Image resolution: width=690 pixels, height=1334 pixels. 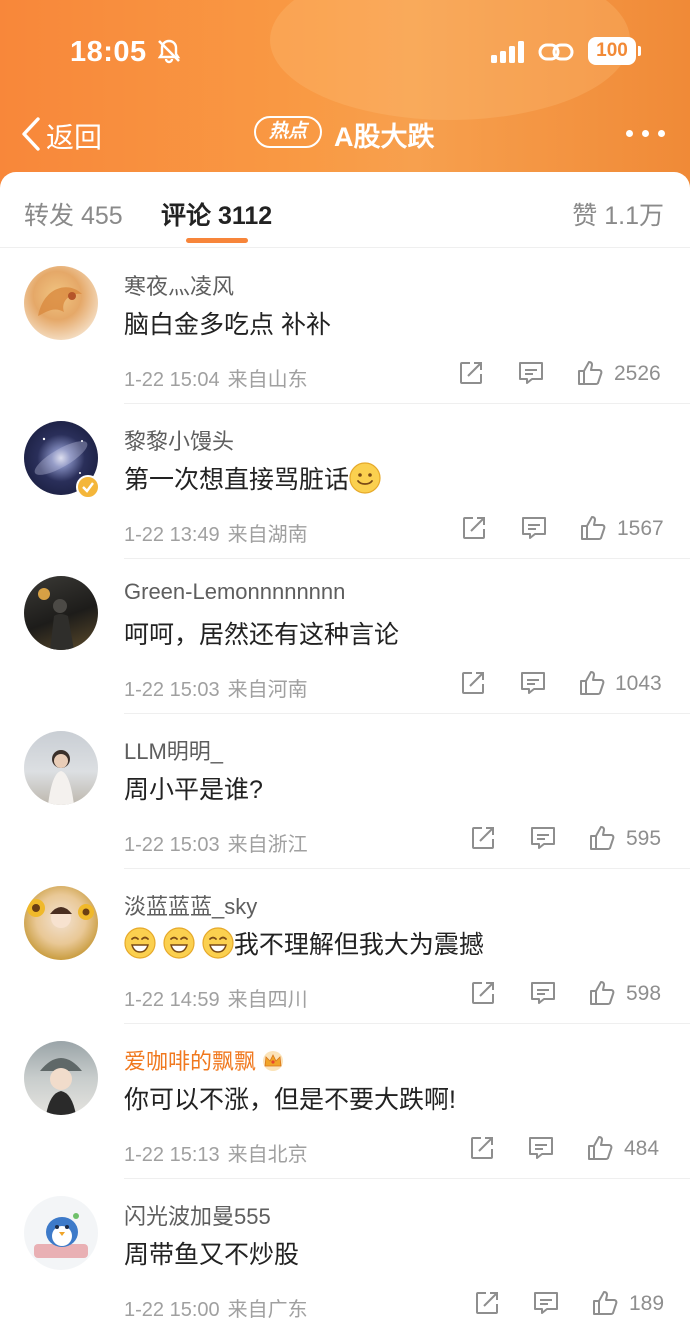 I want to click on comment-item: 寒夜灬凌风 脑白金多吃点 补补 1-22 15:04 来自山东 2526, so click(x=345, y=326).